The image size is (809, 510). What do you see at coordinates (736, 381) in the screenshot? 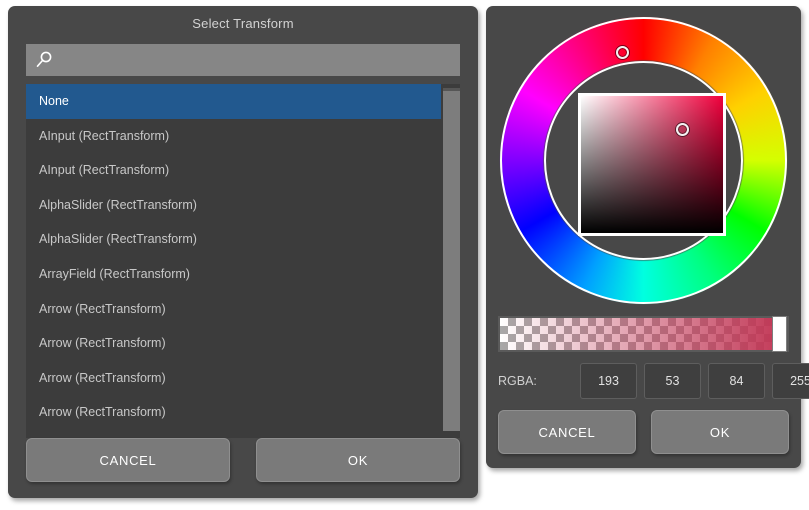
I see `rgba-blue-input` at bounding box center [736, 381].